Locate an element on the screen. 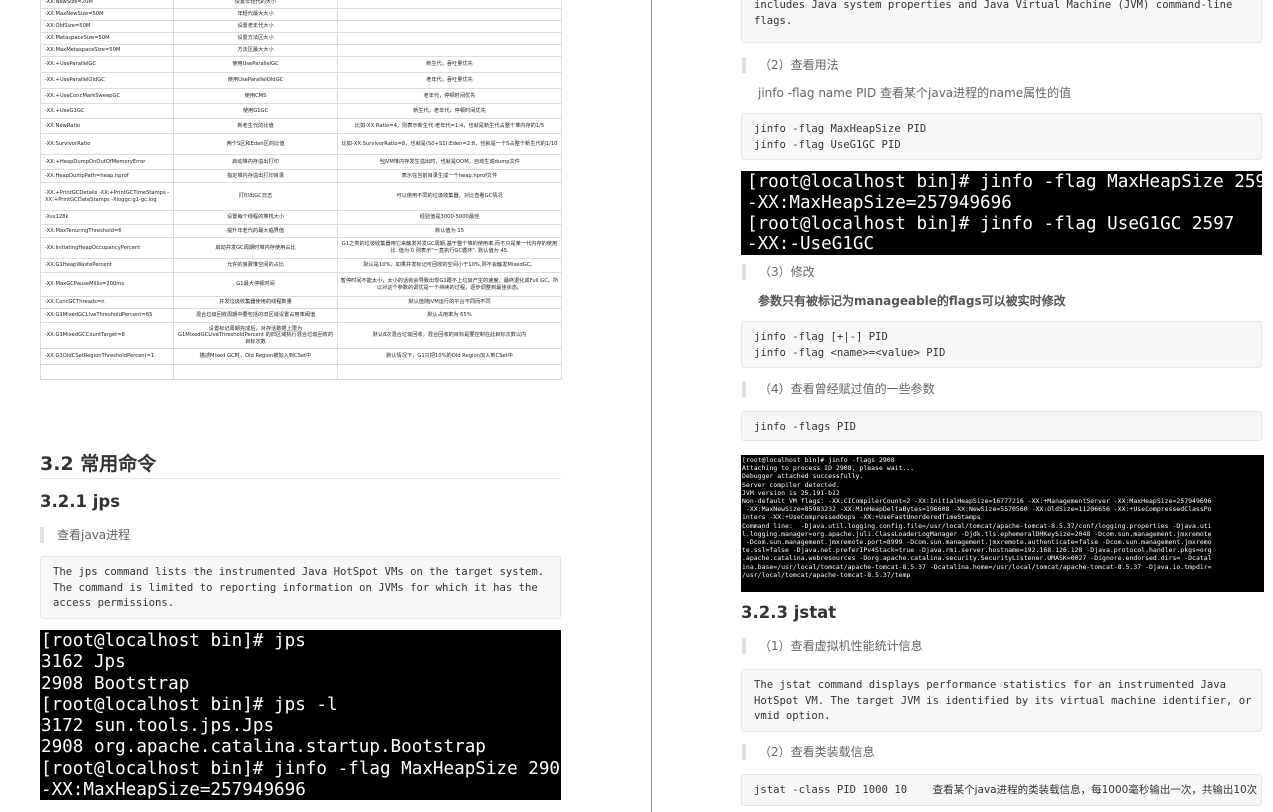 The width and height of the screenshot is (1273, 812). description-cell: 方法区最大大小 is located at coordinates (255, 50).